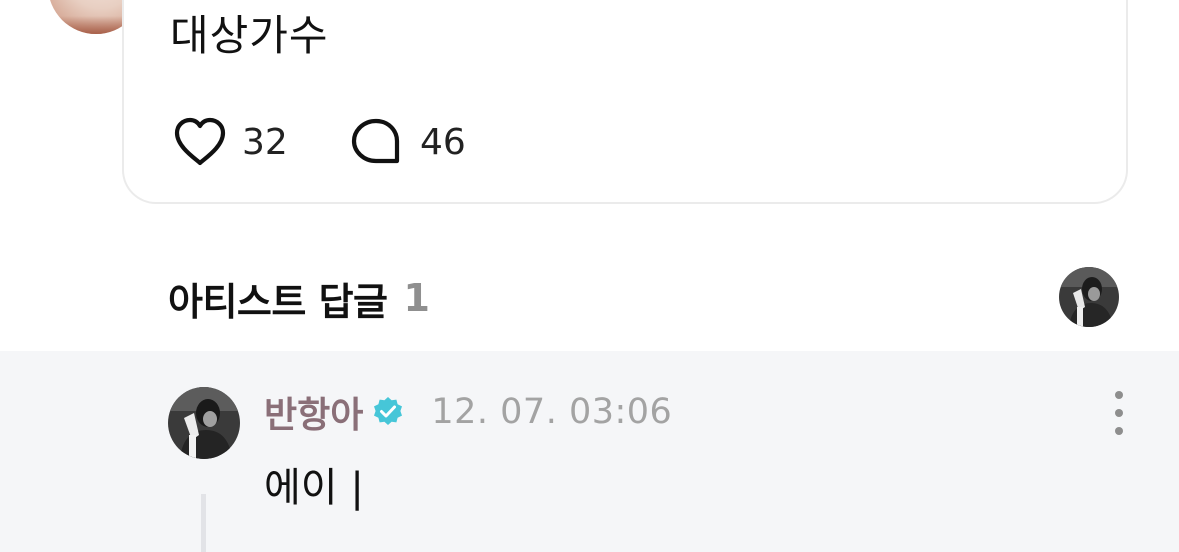  Describe the element at coordinates (278, 301) in the screenshot. I see `artist-replies-title: 아티스트 답글` at that location.